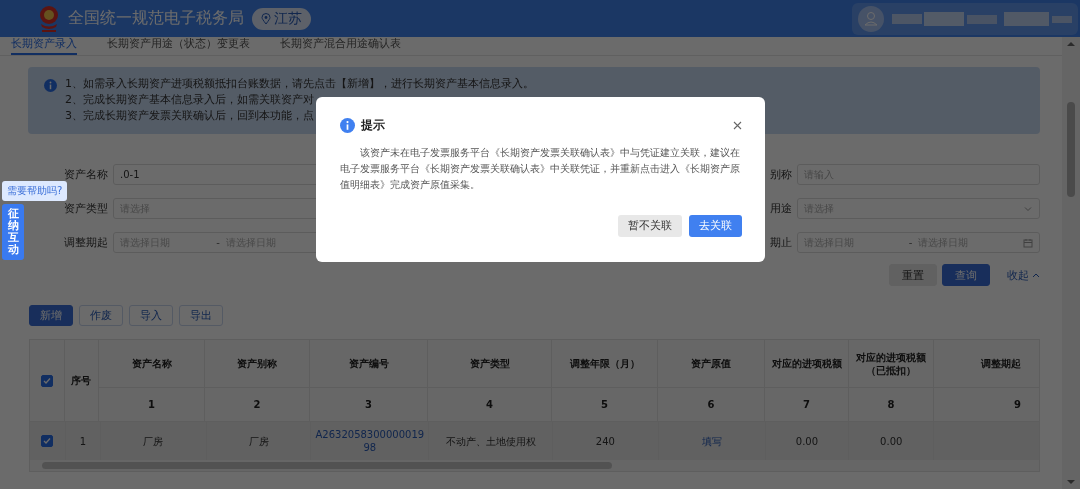 The height and width of the screenshot is (489, 1080). Describe the element at coordinates (152, 405) in the screenshot. I see `column-number: 1` at that location.